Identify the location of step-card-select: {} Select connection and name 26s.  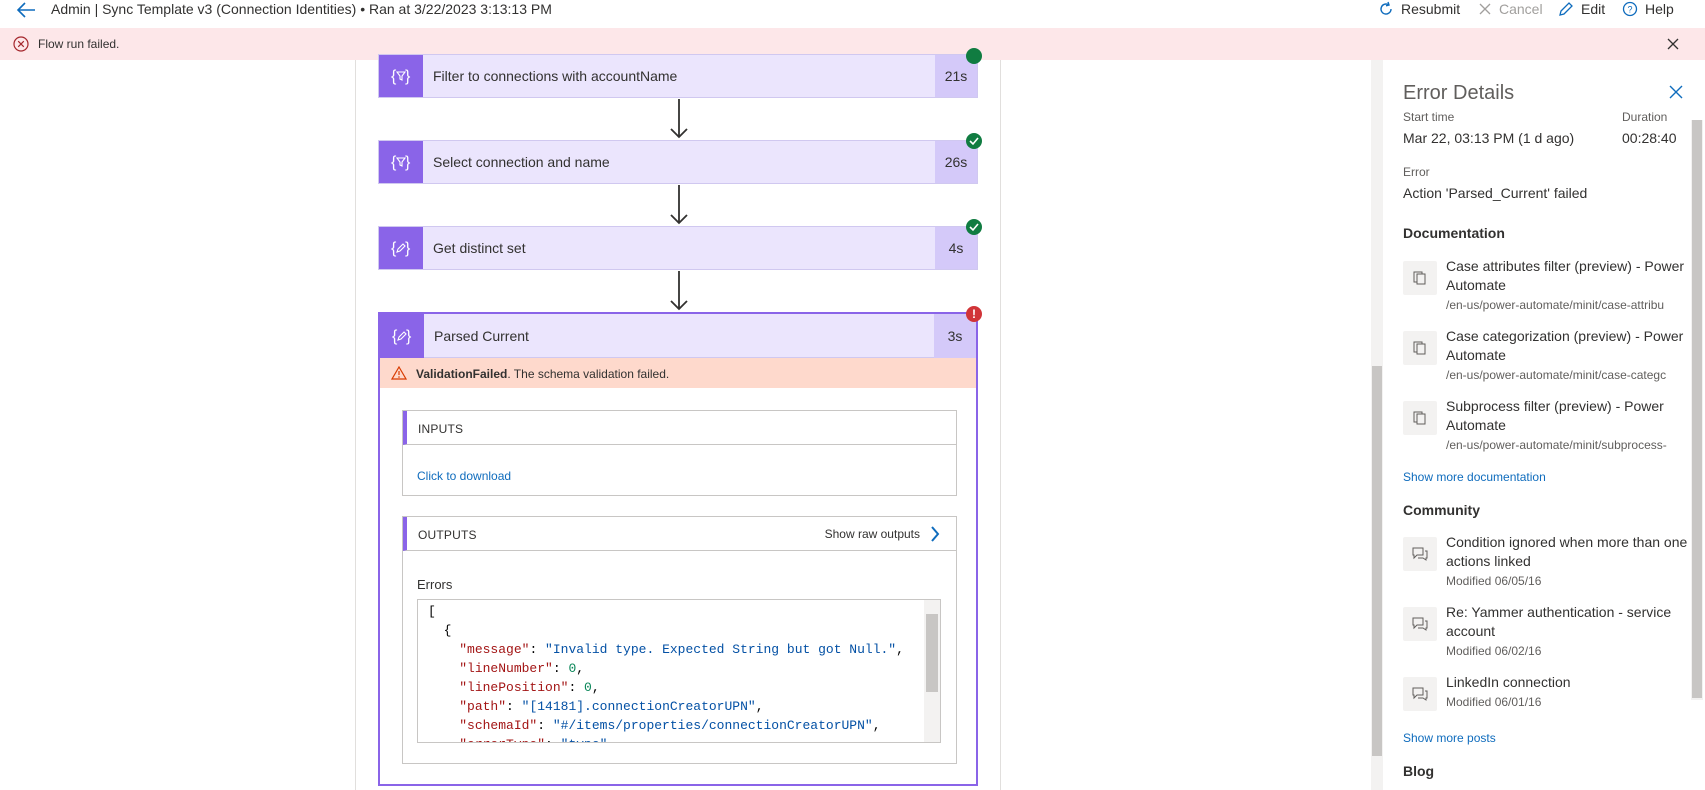
(678, 162).